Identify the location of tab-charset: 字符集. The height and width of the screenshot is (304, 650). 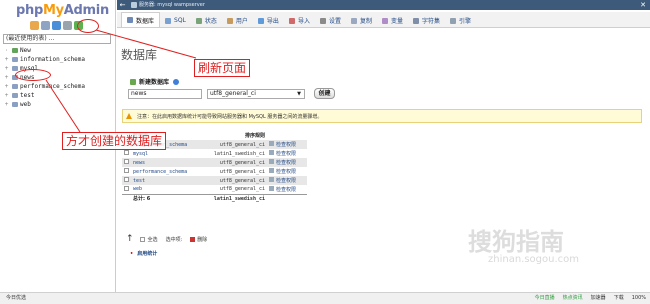
(426, 20).